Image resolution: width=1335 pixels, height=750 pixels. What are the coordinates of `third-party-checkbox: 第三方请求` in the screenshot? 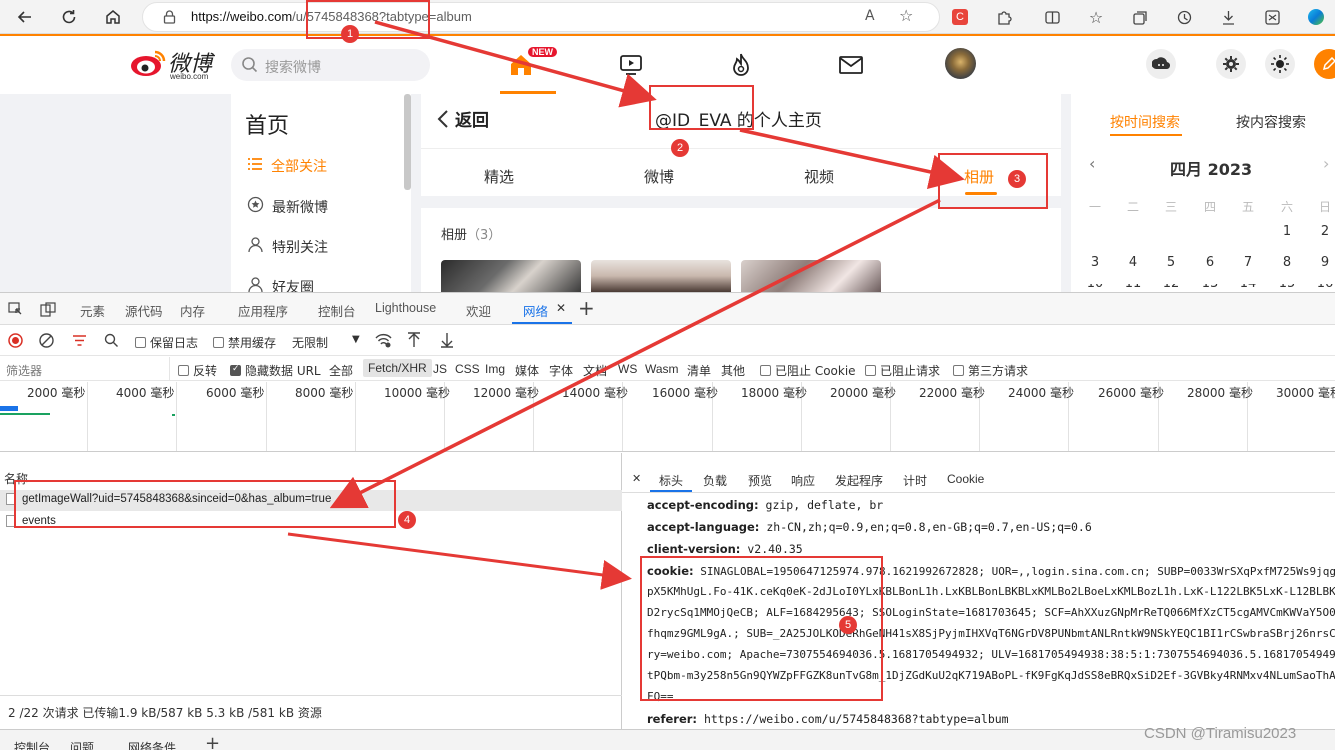 It's located at (990, 370).